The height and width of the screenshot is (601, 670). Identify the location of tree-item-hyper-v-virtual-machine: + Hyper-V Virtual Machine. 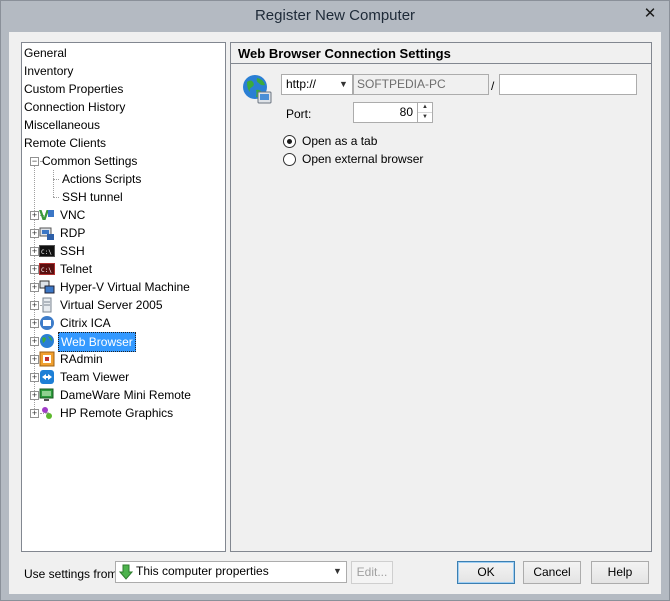
(123, 287).